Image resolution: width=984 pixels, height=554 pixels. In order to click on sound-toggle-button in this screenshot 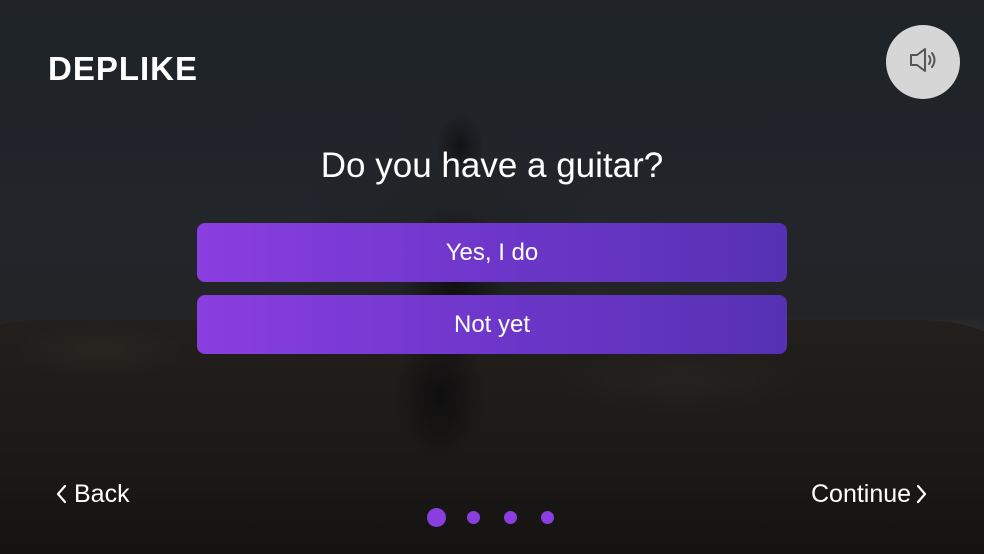, I will do `click(923, 62)`.